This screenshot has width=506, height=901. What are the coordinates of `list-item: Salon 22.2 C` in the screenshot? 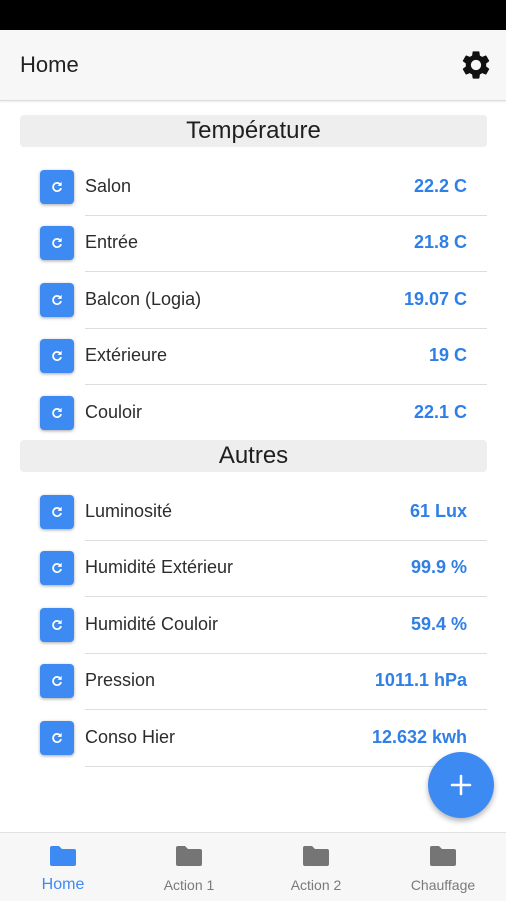 It's located at (253, 188).